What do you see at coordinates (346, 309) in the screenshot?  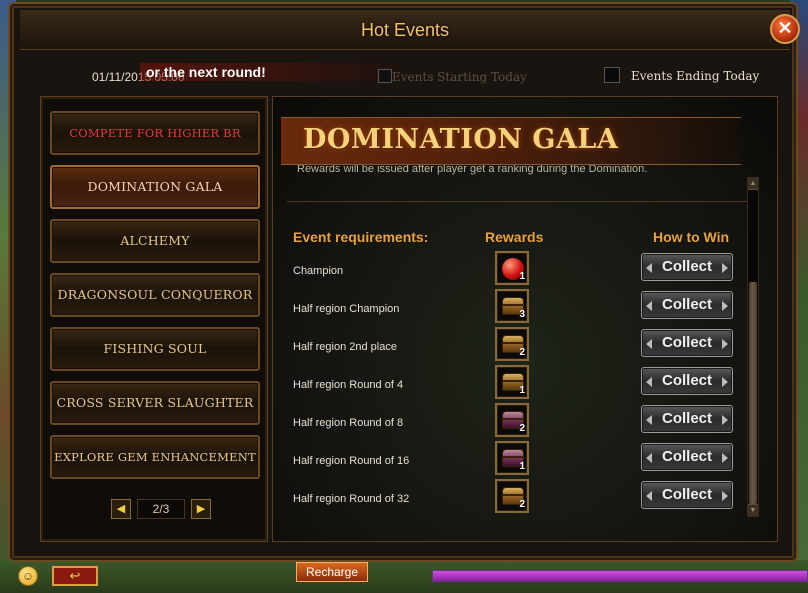 I see `requirement-label: Half region Champion` at bounding box center [346, 309].